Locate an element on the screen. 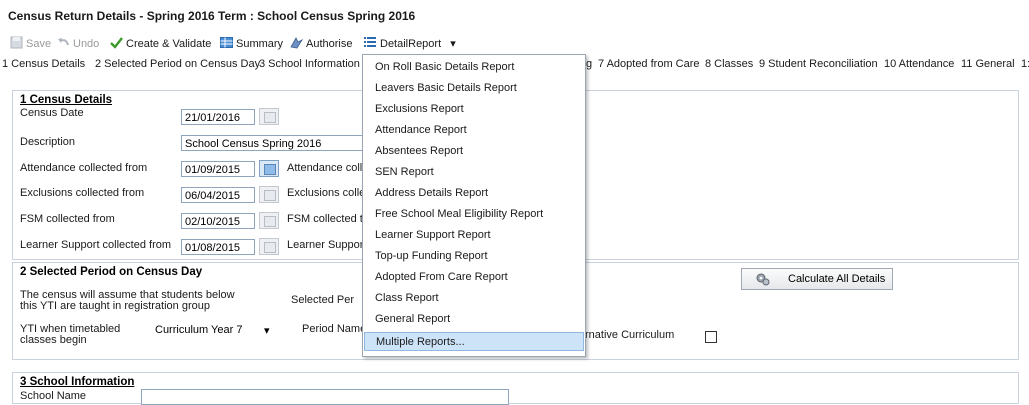  create-validate-label: Create & Validate is located at coordinates (169, 44).